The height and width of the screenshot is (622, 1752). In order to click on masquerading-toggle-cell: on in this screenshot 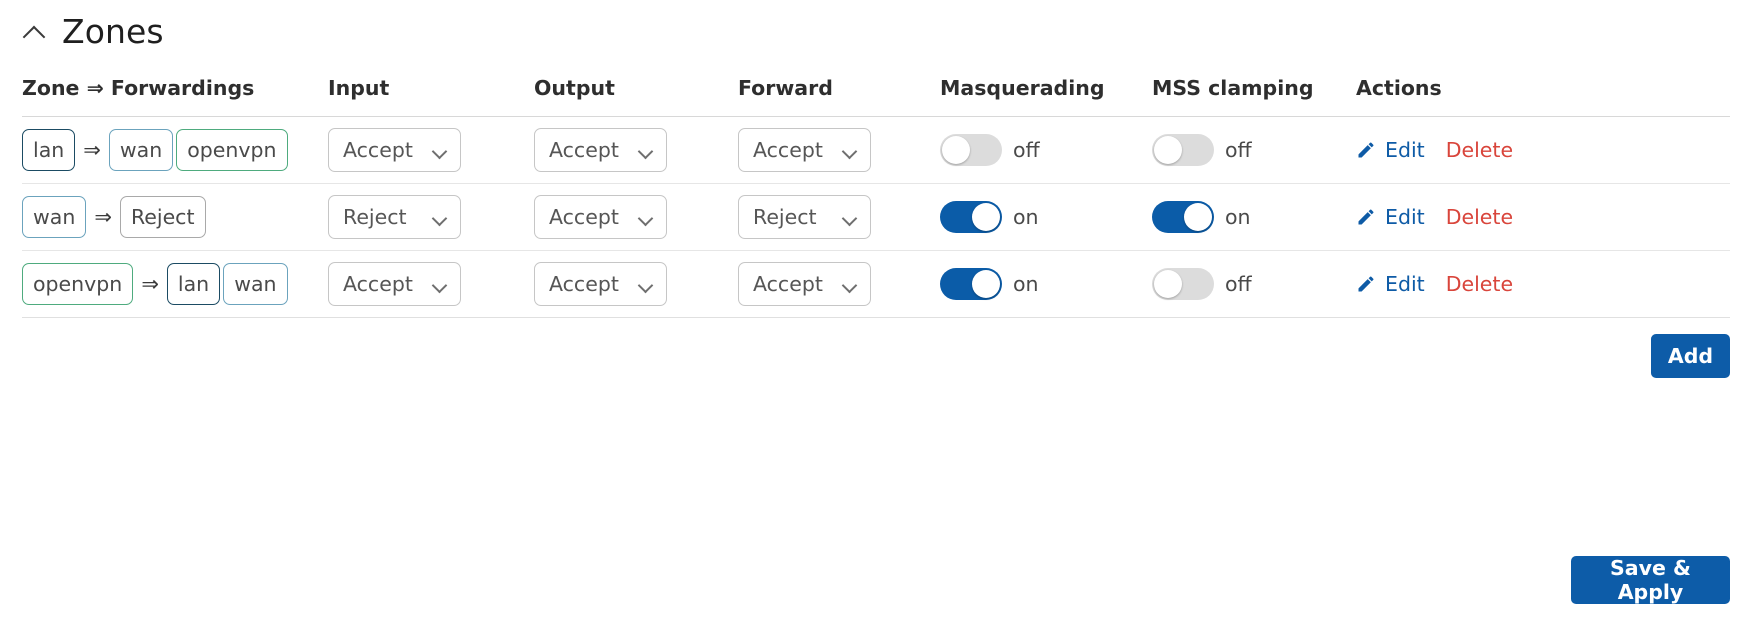, I will do `click(1046, 217)`.